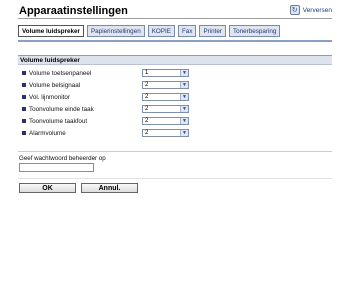  What do you see at coordinates (60, 73) in the screenshot?
I see `setting-label: Volume toetsenpaneel` at bounding box center [60, 73].